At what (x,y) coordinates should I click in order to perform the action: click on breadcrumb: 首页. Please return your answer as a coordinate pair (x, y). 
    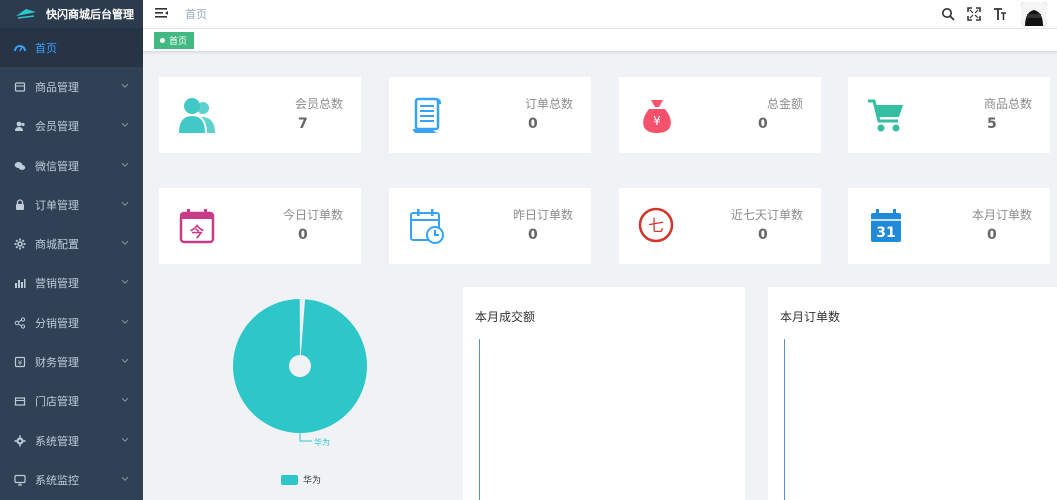
    Looking at the image, I should click on (196, 14).